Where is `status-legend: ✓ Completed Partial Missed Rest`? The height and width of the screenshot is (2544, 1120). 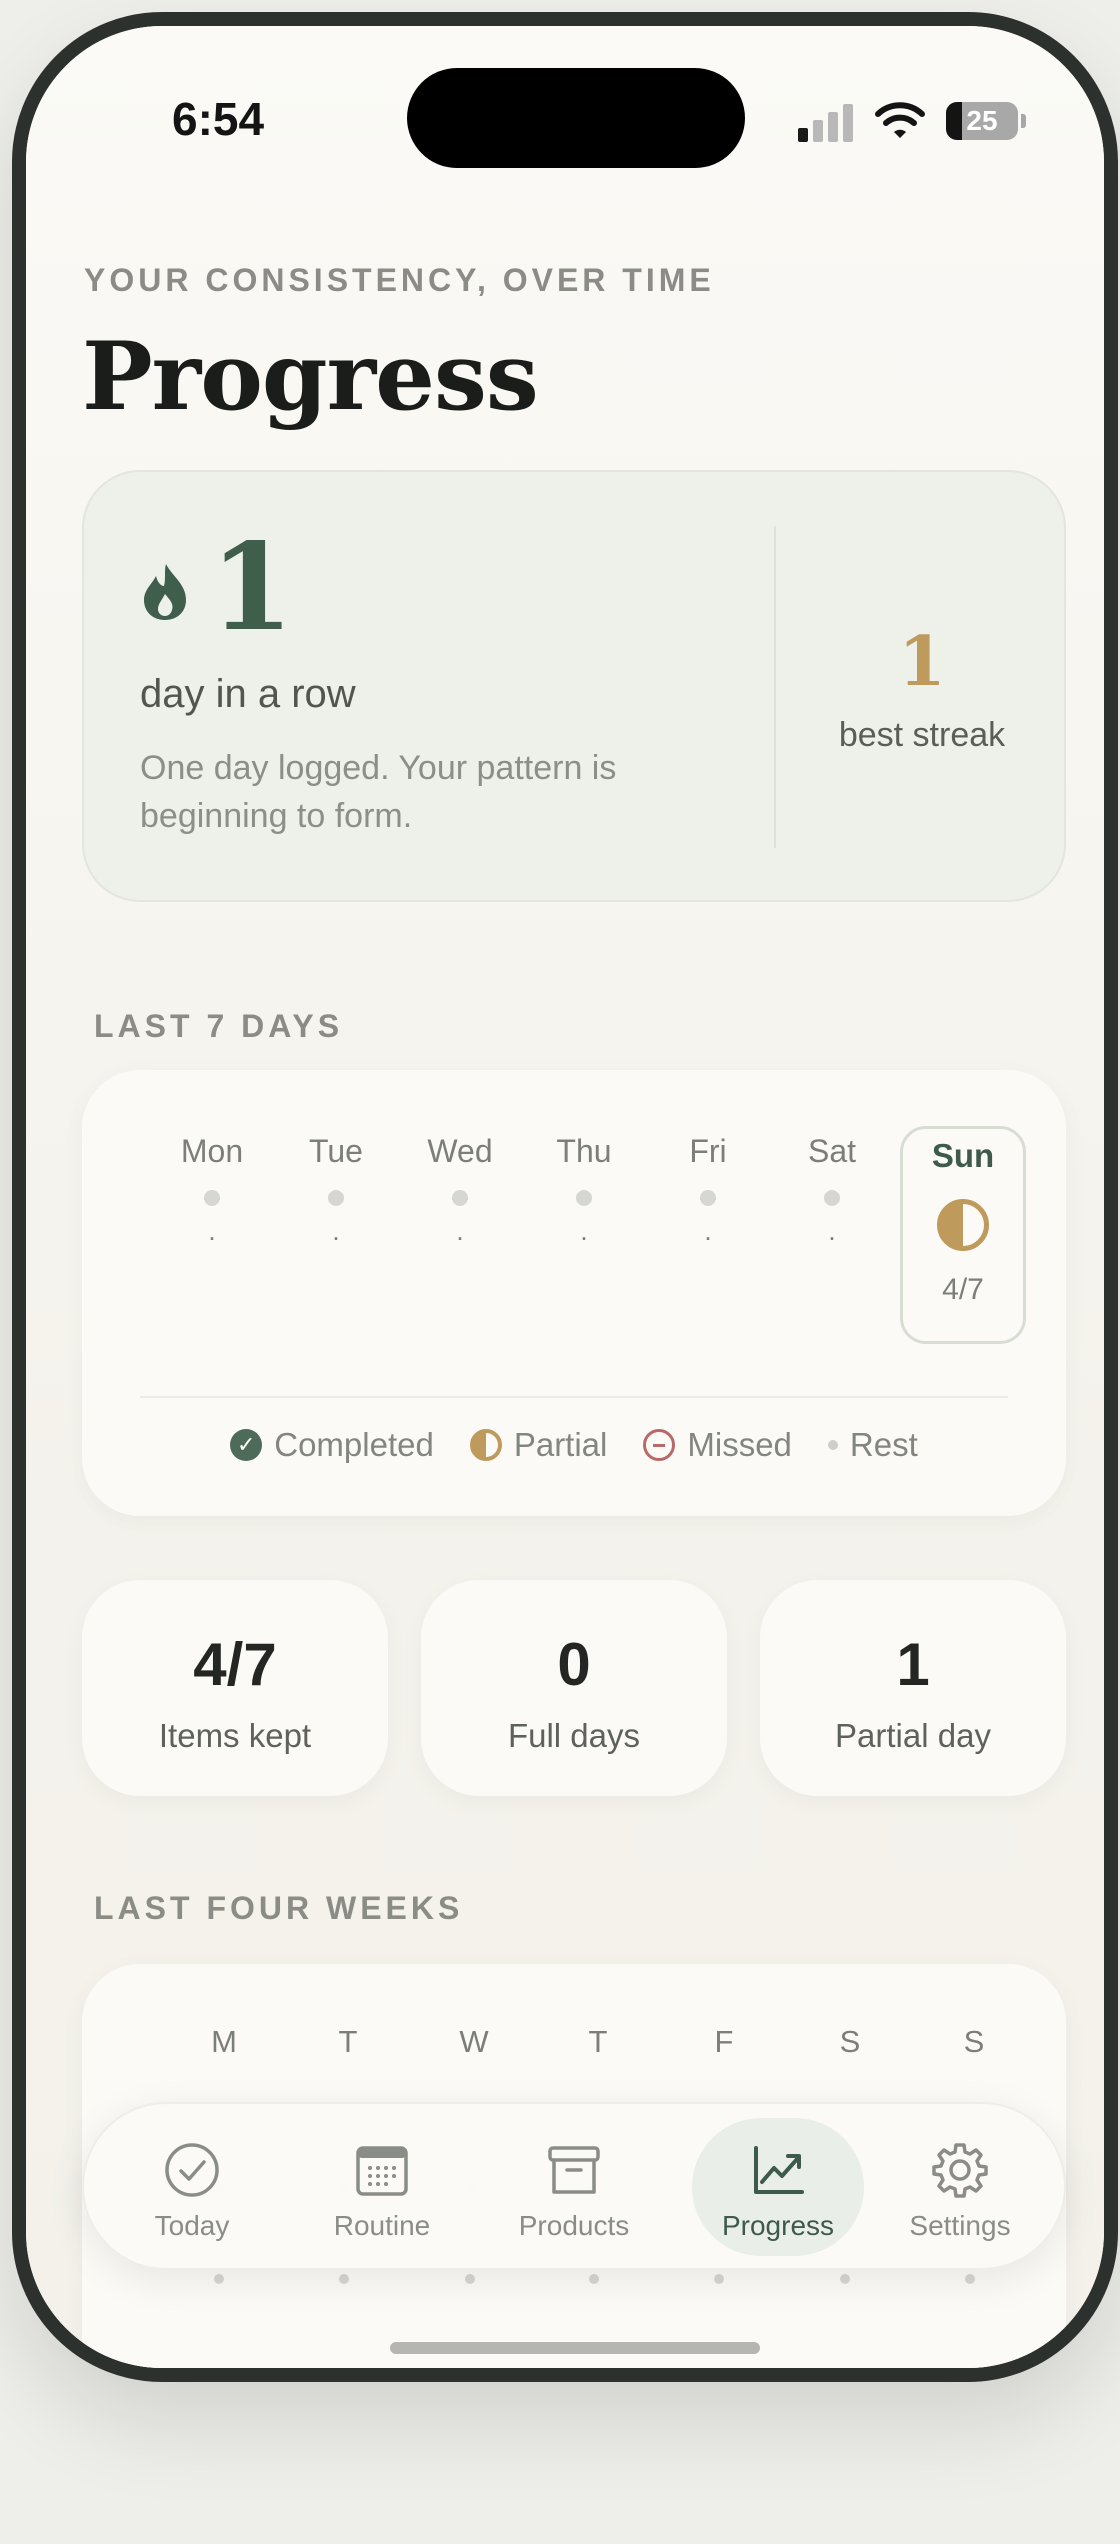
status-legend: ✓ Completed Partial Missed Rest is located at coordinates (574, 1445).